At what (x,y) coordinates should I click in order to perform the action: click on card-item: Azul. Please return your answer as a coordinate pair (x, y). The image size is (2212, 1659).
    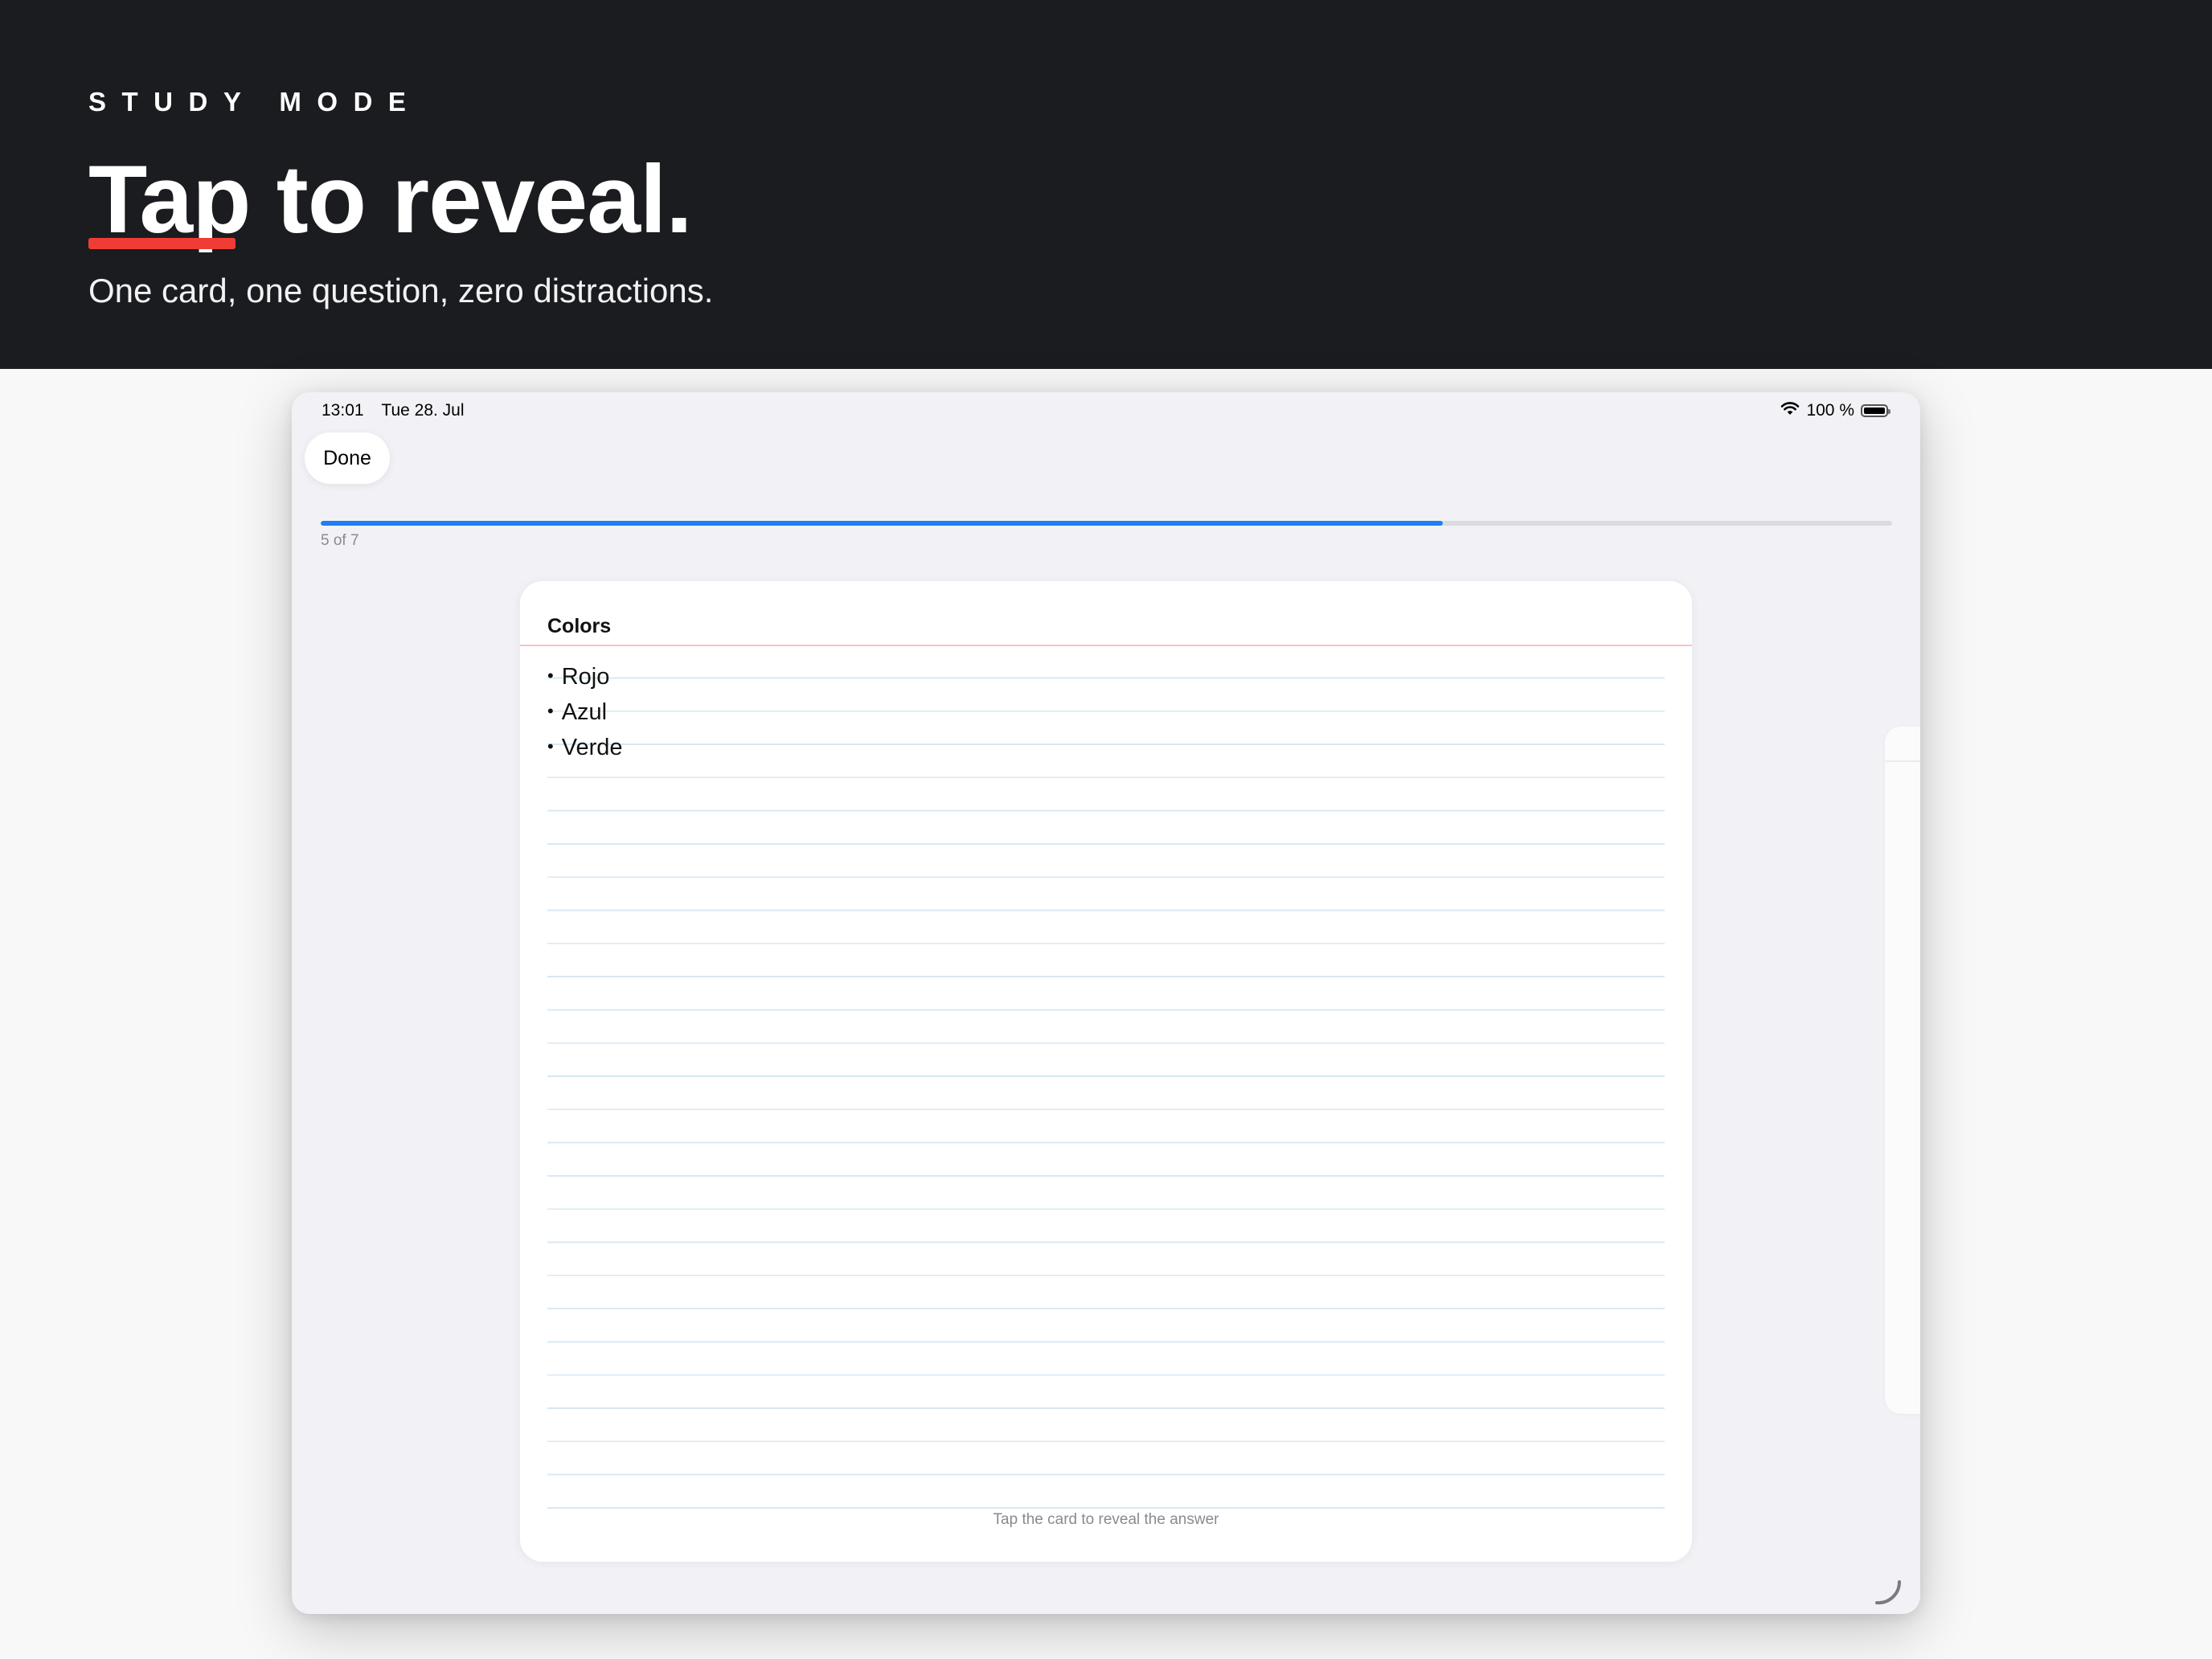
    Looking at the image, I should click on (585, 711).